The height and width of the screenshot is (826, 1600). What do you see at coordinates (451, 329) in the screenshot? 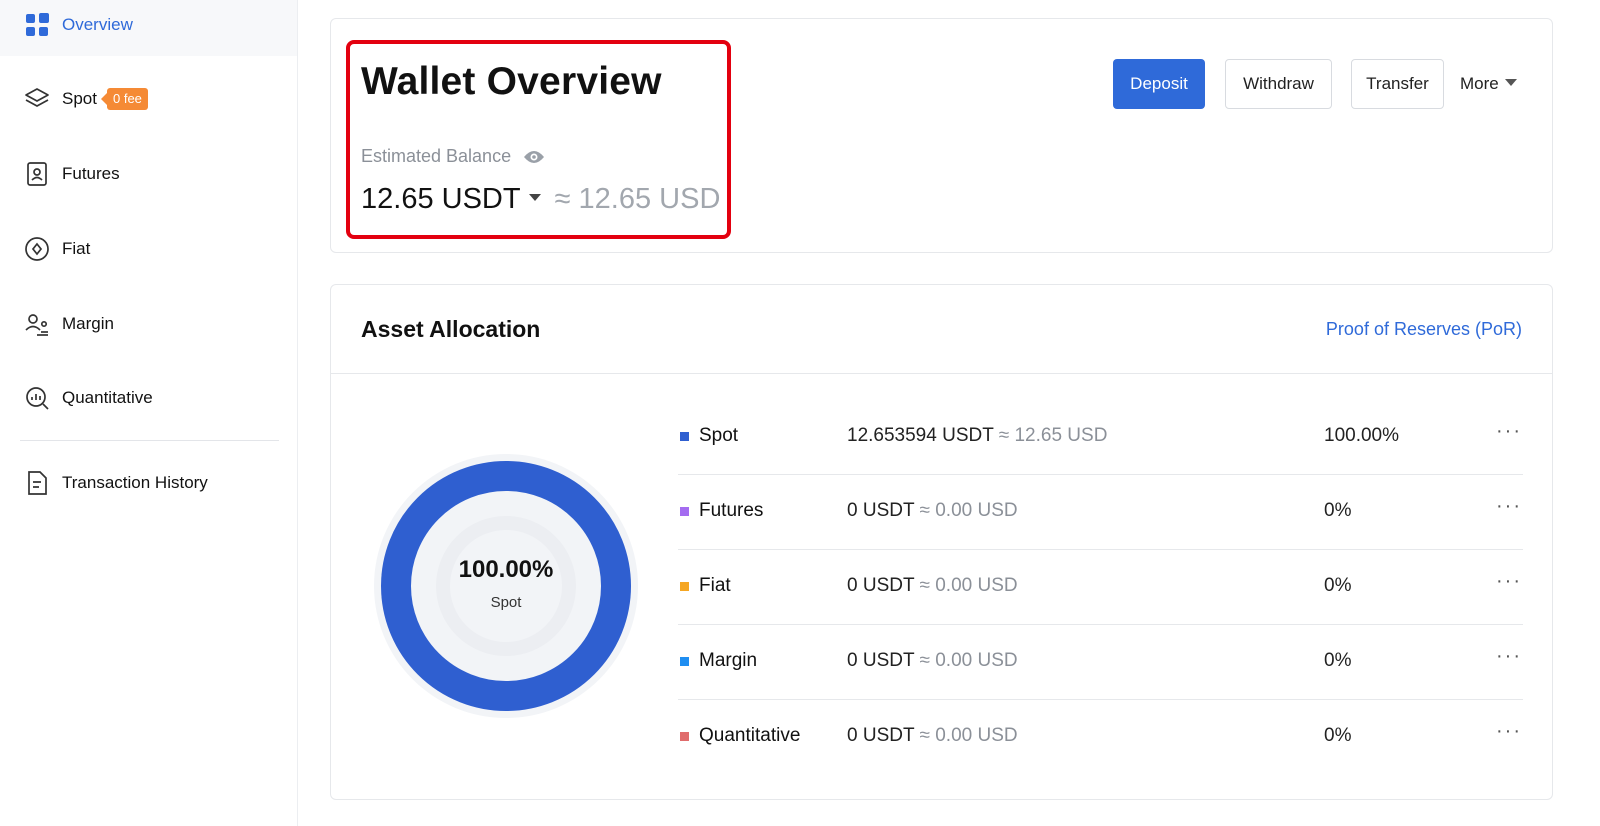
I see `asset-allocation-title: Asset Allocation` at bounding box center [451, 329].